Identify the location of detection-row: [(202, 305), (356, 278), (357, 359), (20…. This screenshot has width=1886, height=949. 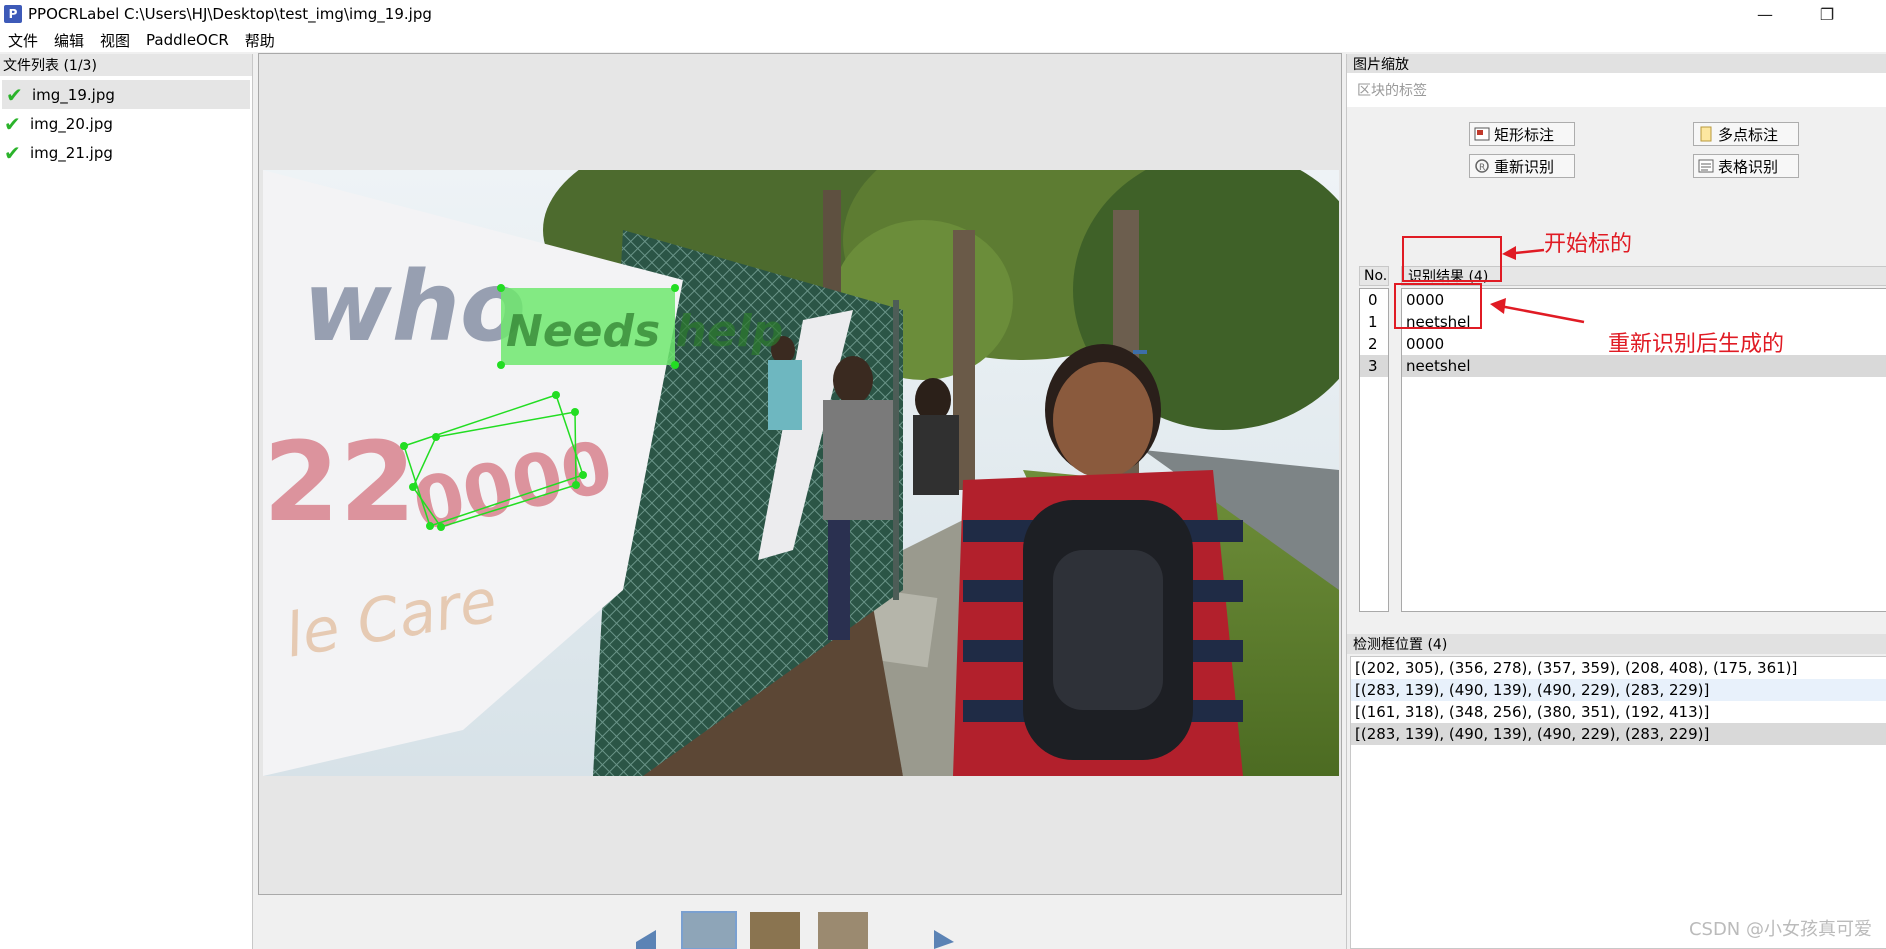
(1618, 668).